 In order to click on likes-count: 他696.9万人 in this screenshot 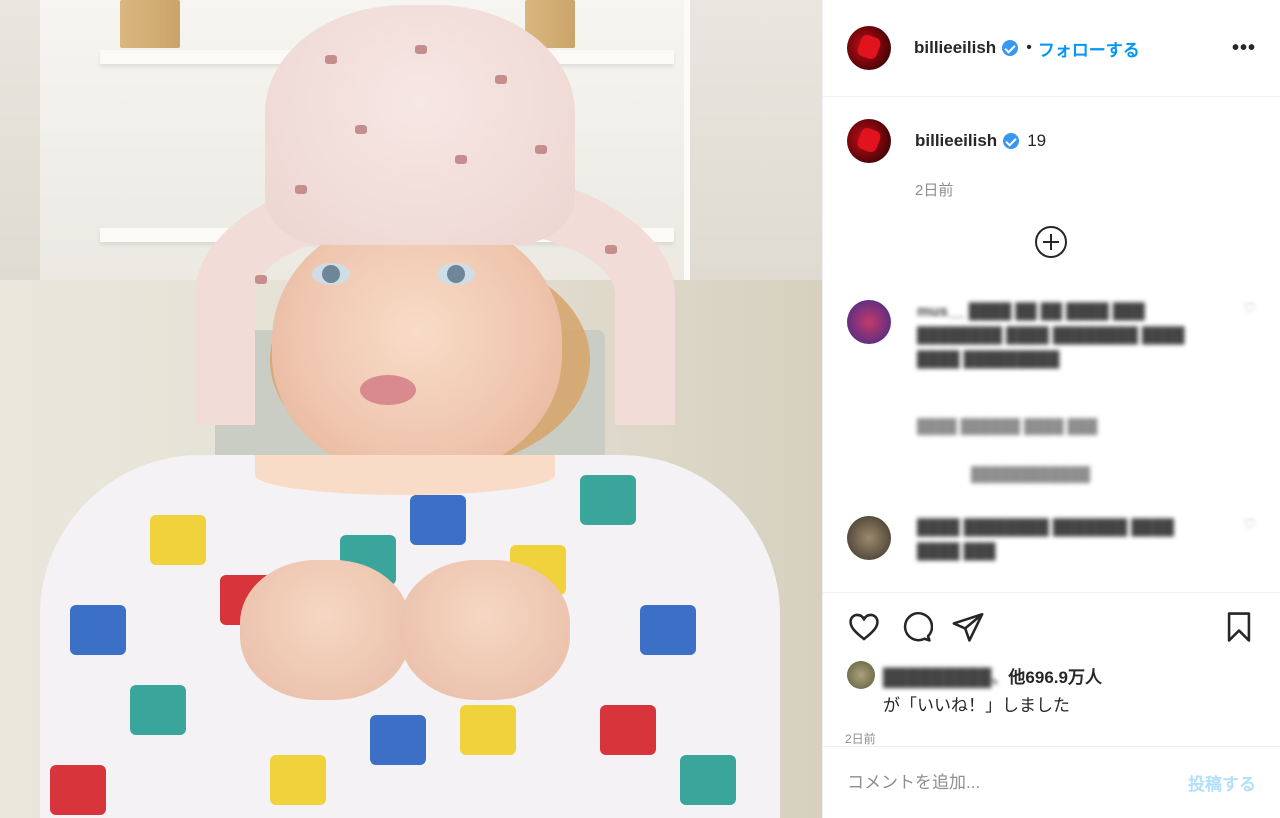, I will do `click(1055, 675)`.